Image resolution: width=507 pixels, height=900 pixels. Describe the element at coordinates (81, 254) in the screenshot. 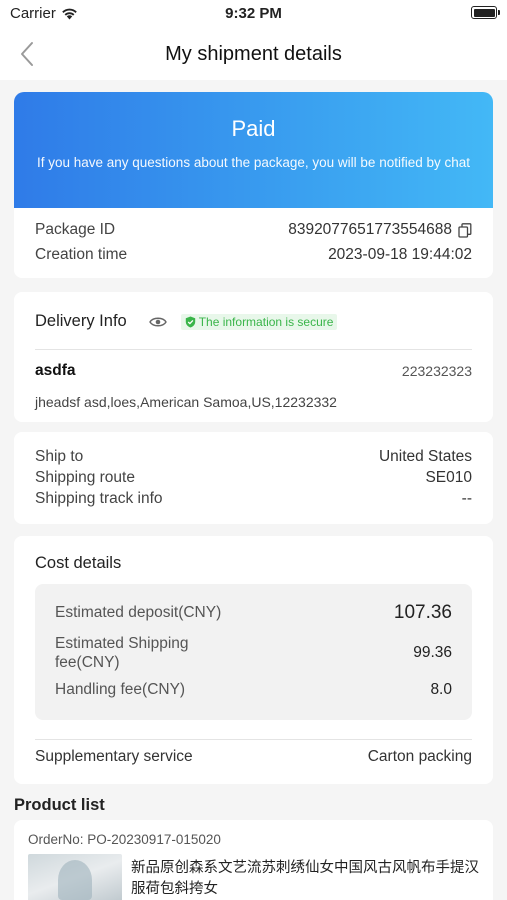

I see `creation-time-label: Creation time` at that location.